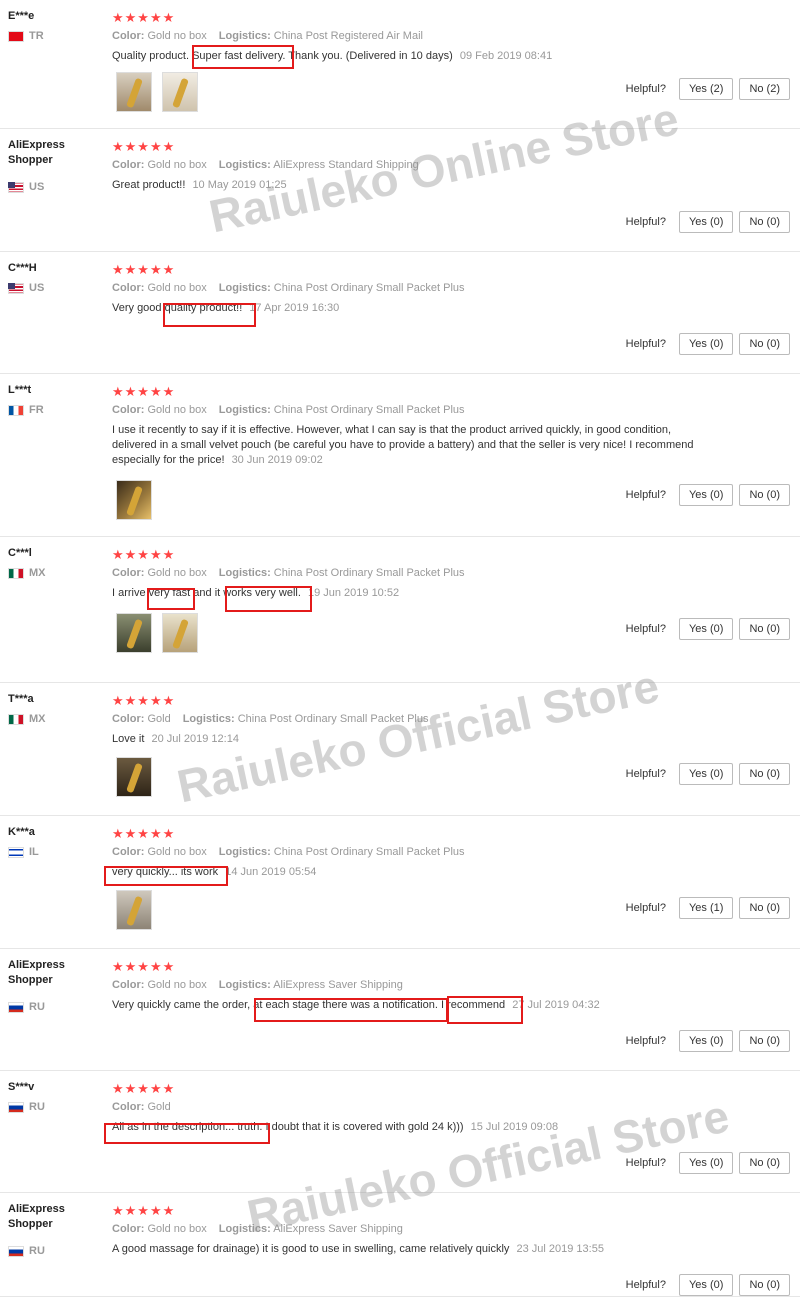 The height and width of the screenshot is (1297, 800). What do you see at coordinates (338, 985) in the screenshot?
I see `logistics-value: AliExpress Saver Shipping` at bounding box center [338, 985].